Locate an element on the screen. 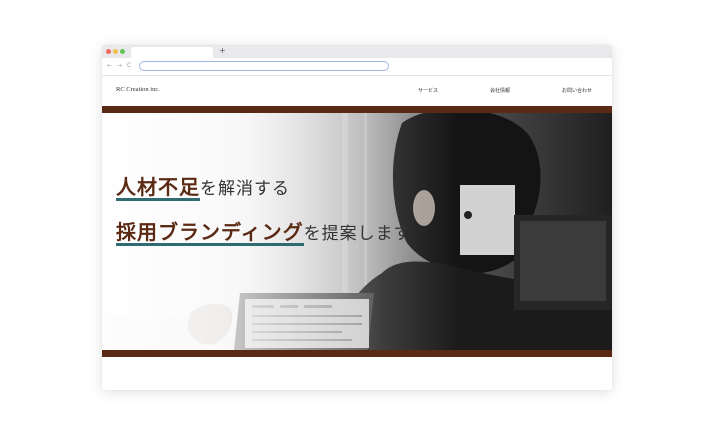  nav-item-services: サービス is located at coordinates (428, 90).